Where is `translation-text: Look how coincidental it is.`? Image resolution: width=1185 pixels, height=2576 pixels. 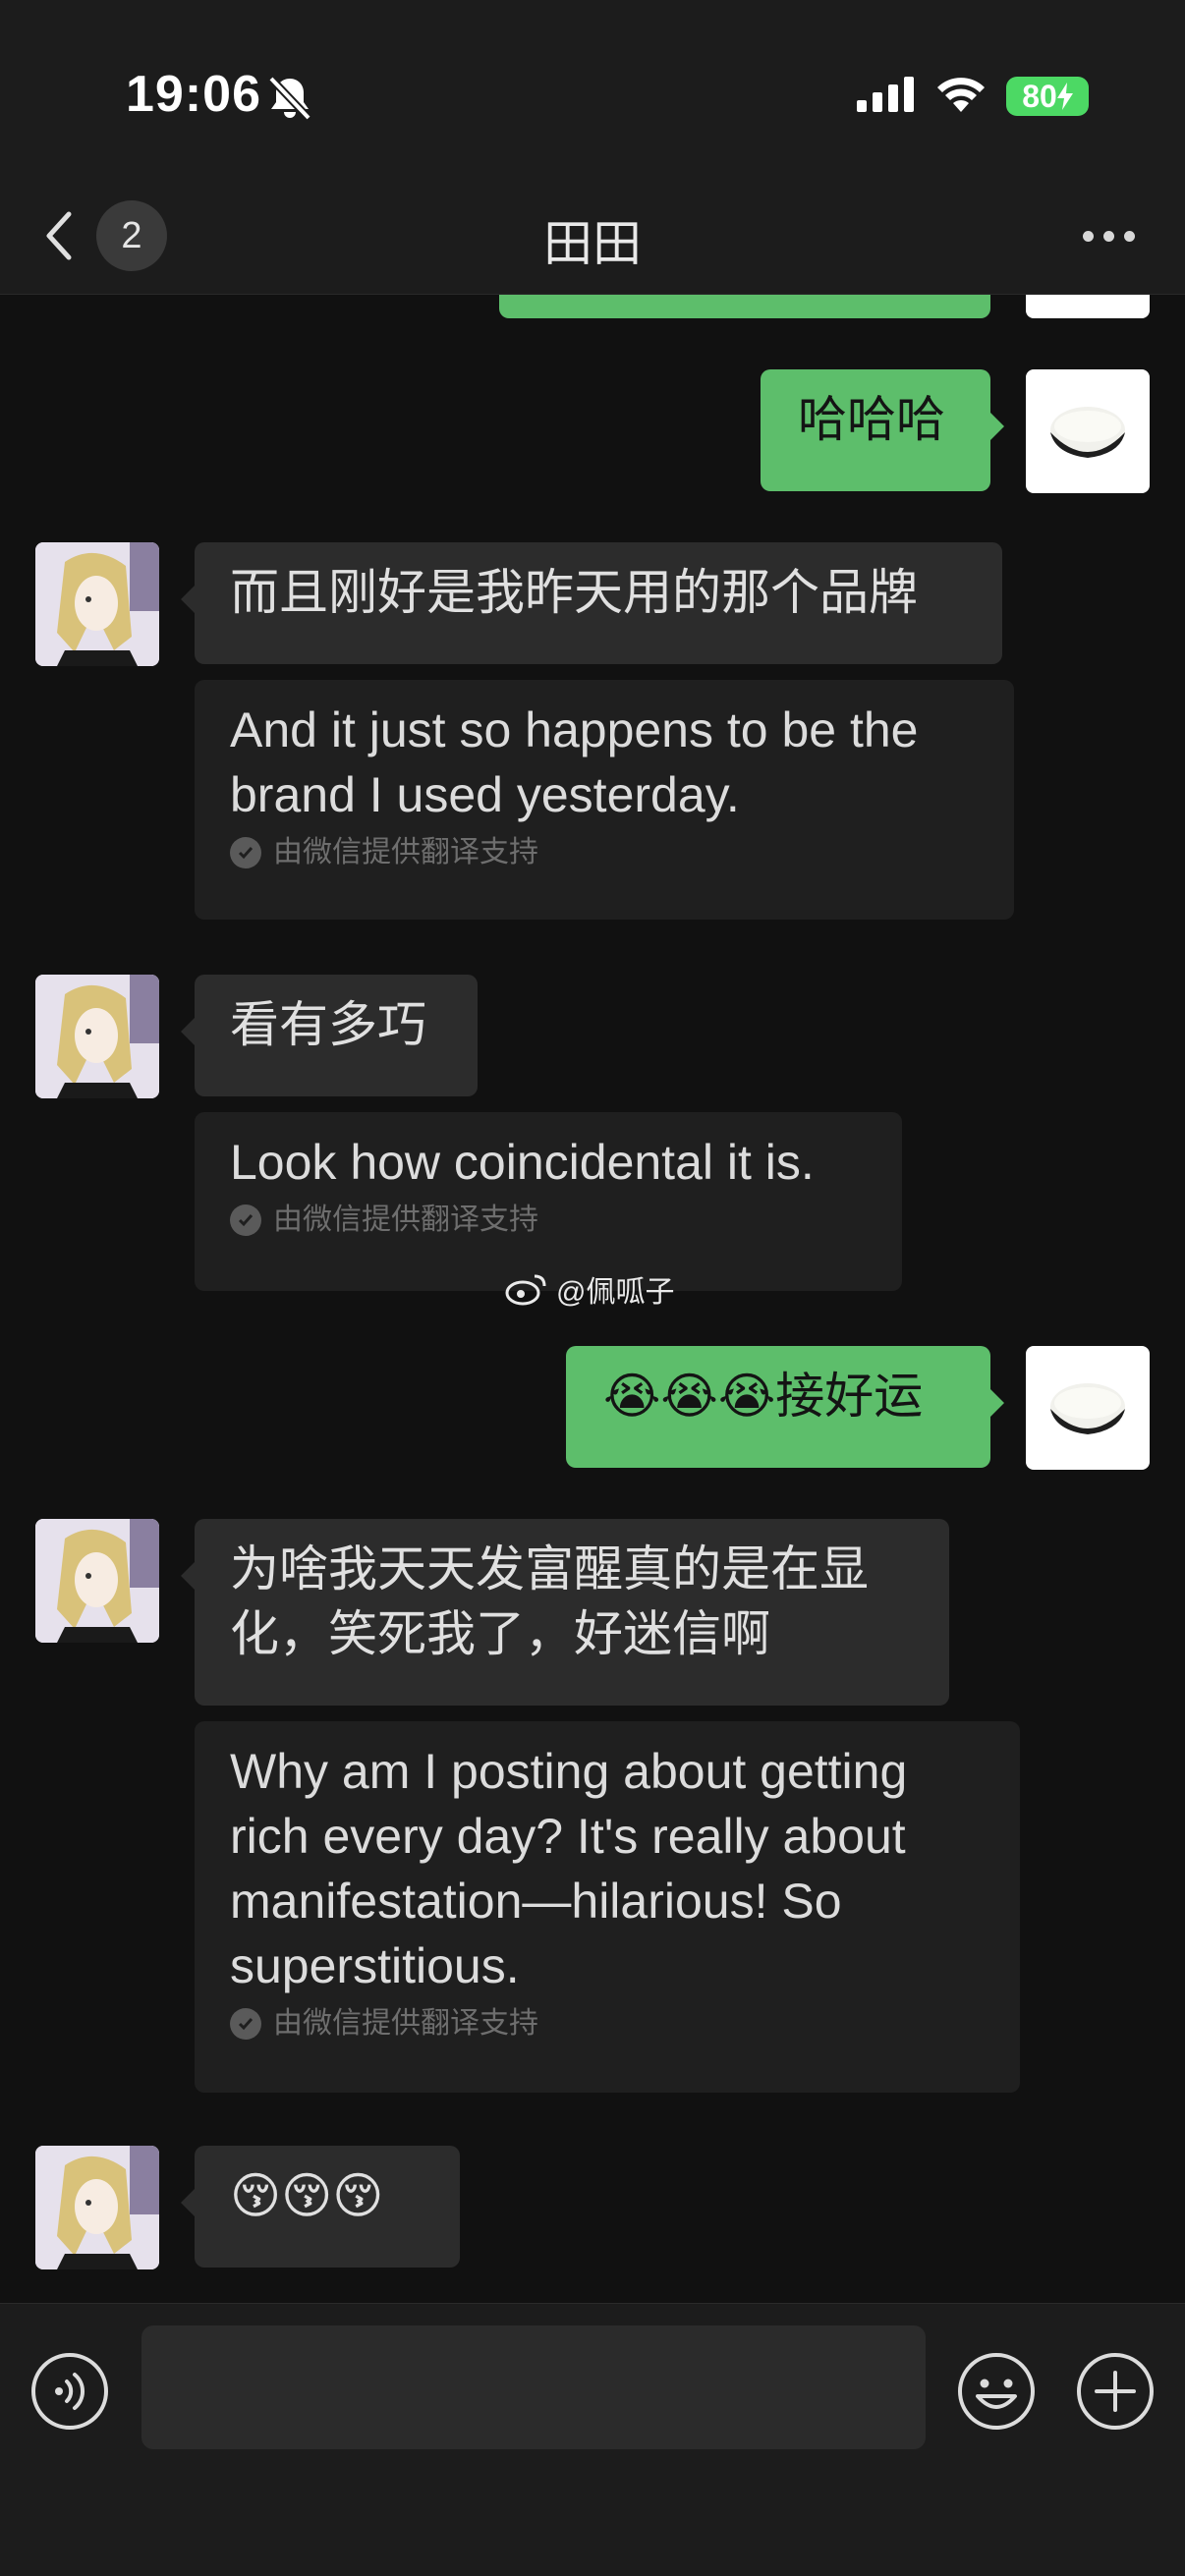
translation-text: Look how coincidental it is. is located at coordinates (523, 1162).